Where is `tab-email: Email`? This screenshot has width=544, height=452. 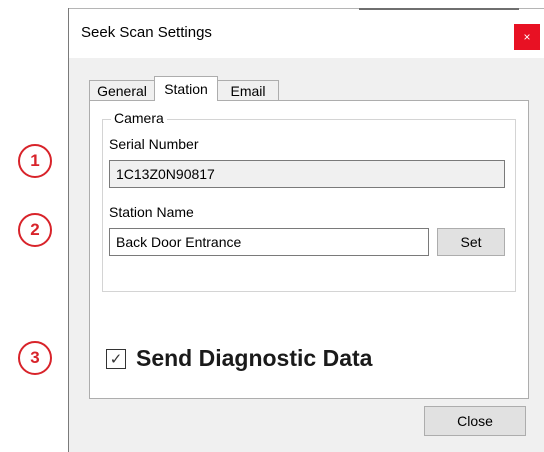
tab-email: Email is located at coordinates (248, 90).